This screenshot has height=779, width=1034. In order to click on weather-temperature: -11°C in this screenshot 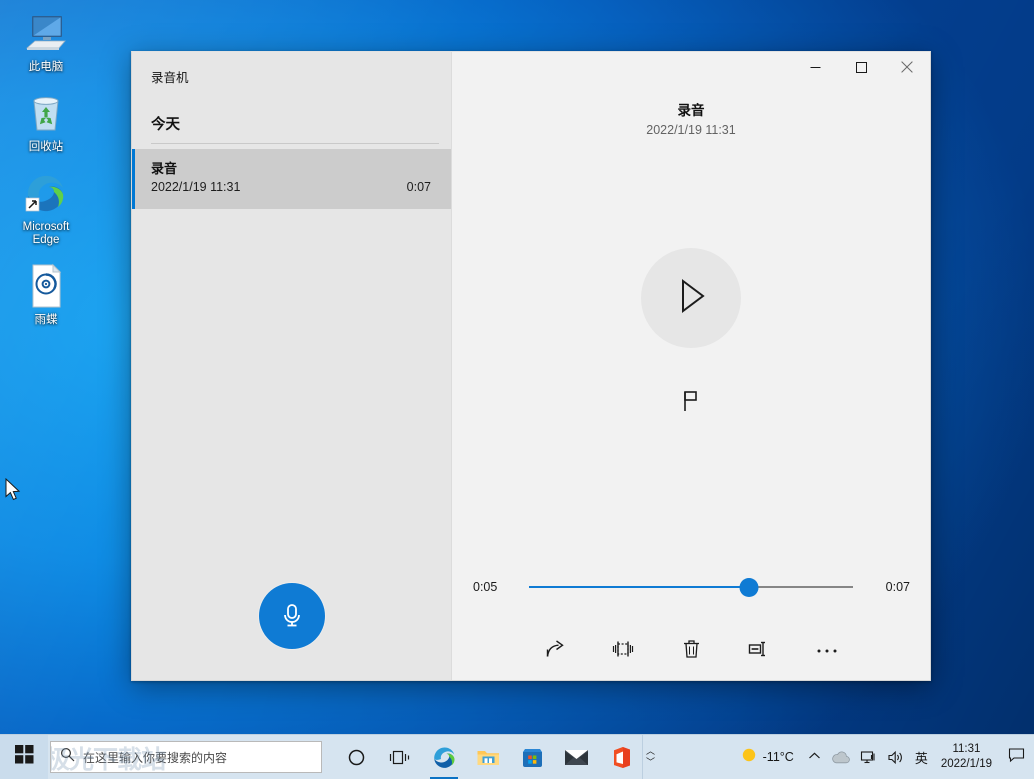, I will do `click(778, 757)`.